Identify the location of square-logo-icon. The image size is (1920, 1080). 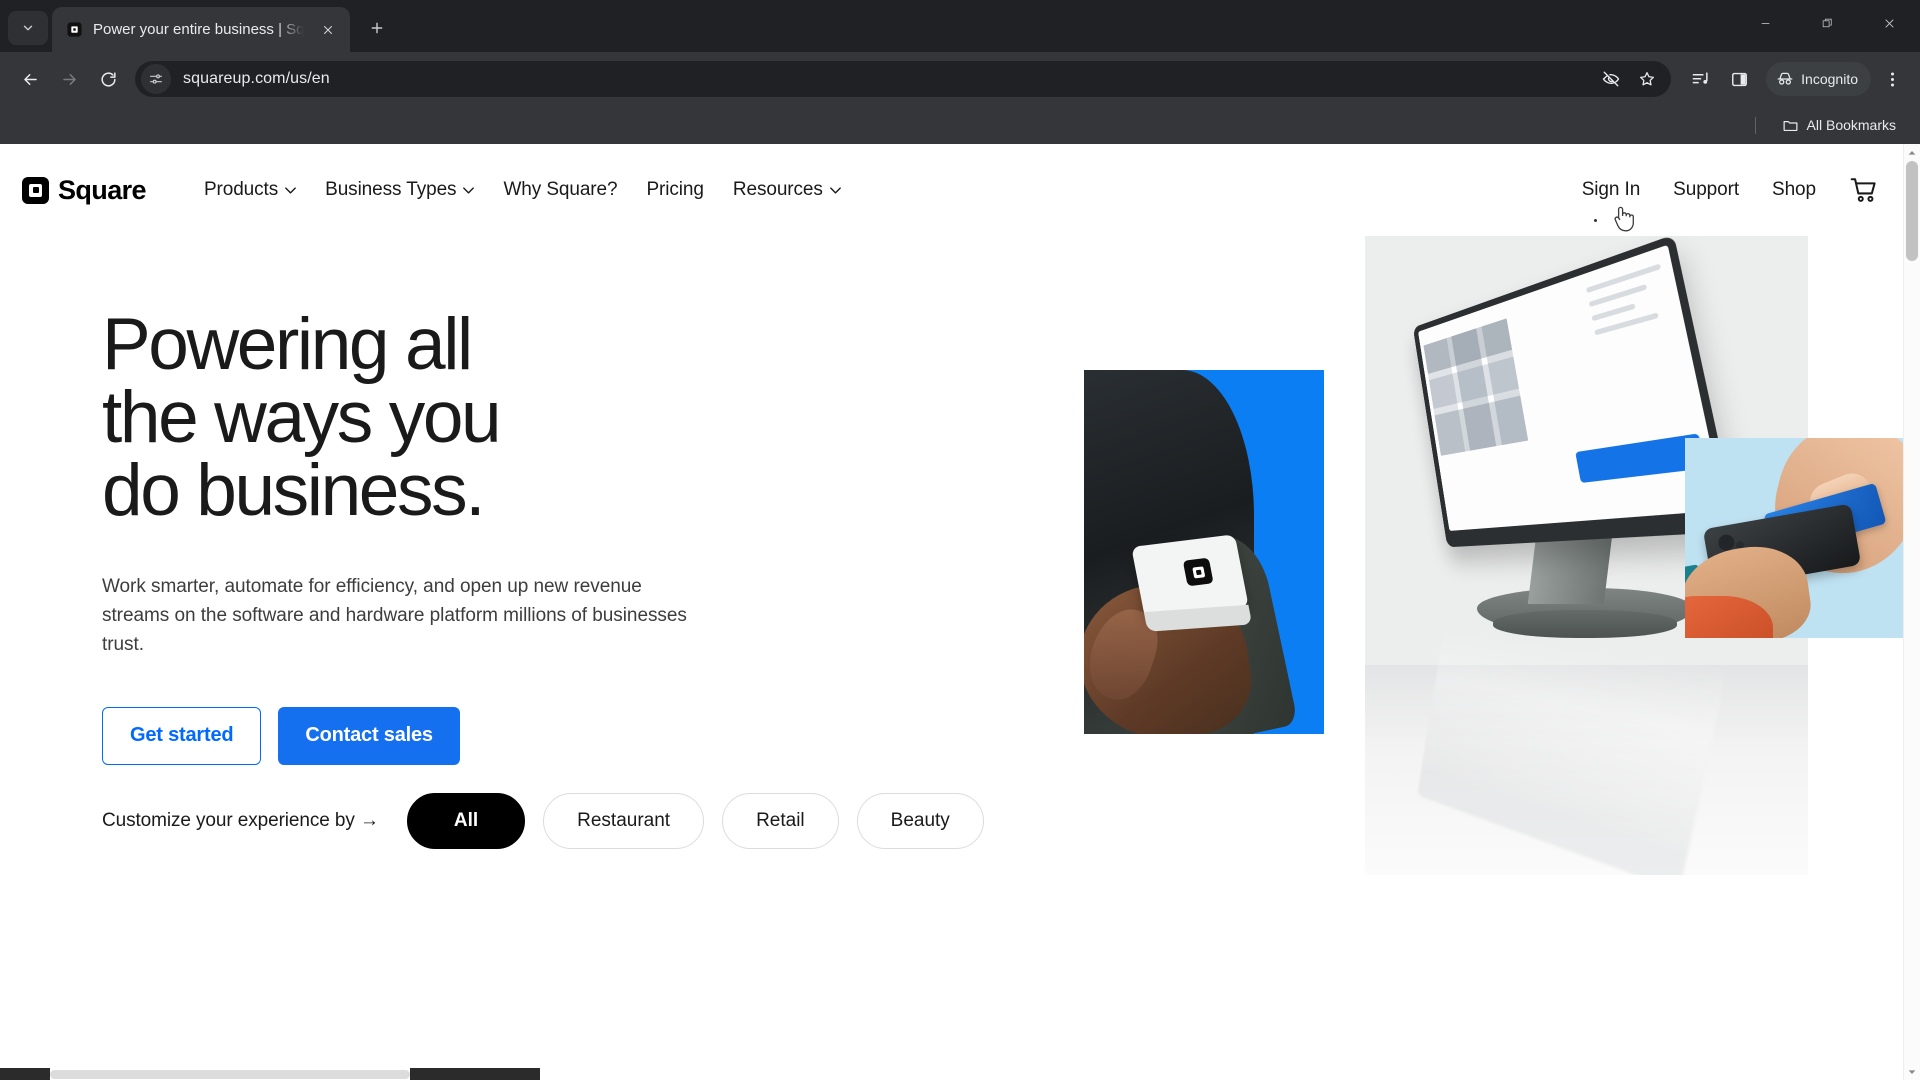
(35, 190).